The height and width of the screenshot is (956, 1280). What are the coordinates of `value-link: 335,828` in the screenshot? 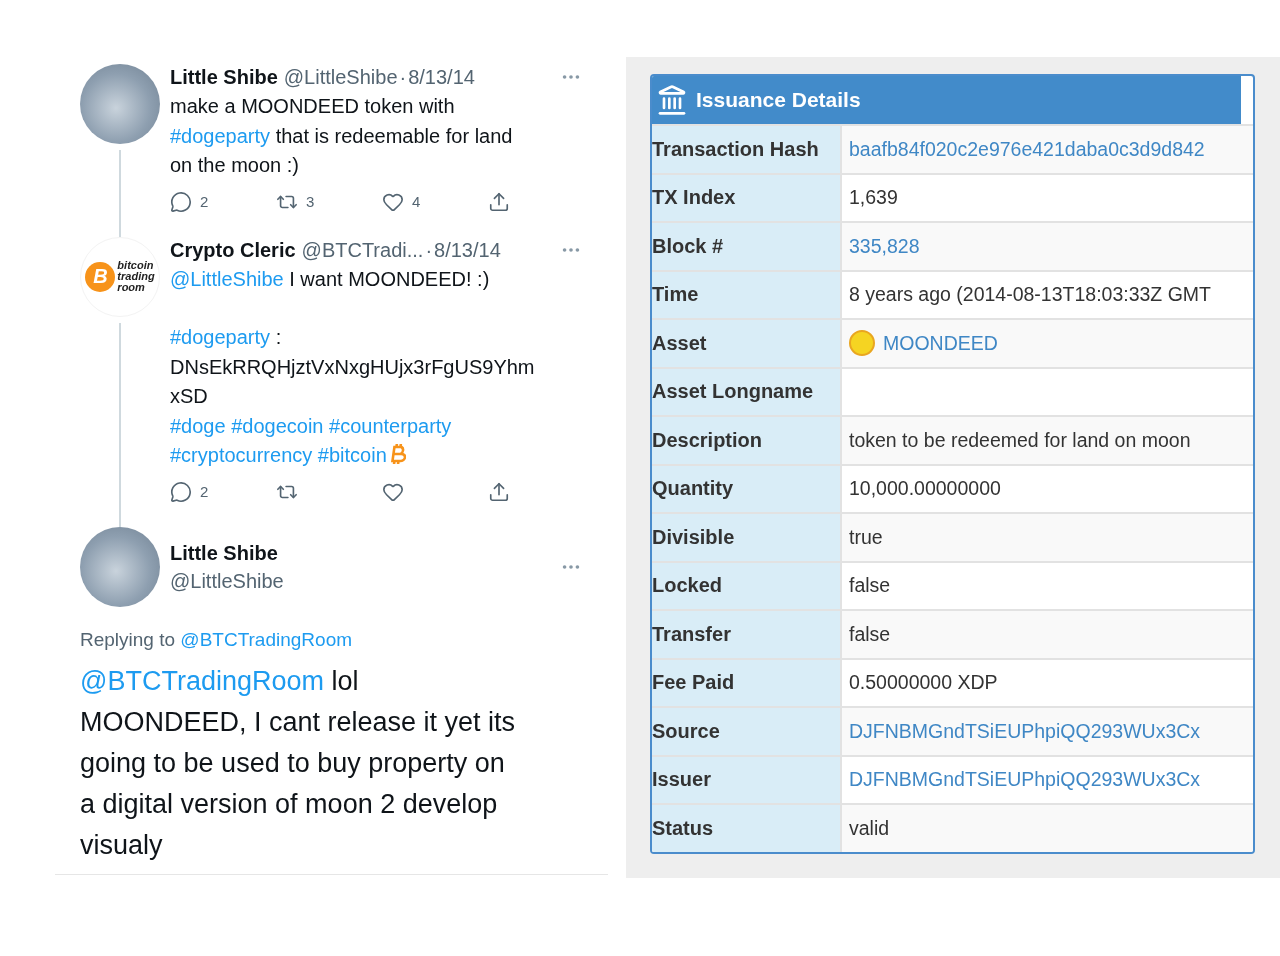 It's located at (884, 246).